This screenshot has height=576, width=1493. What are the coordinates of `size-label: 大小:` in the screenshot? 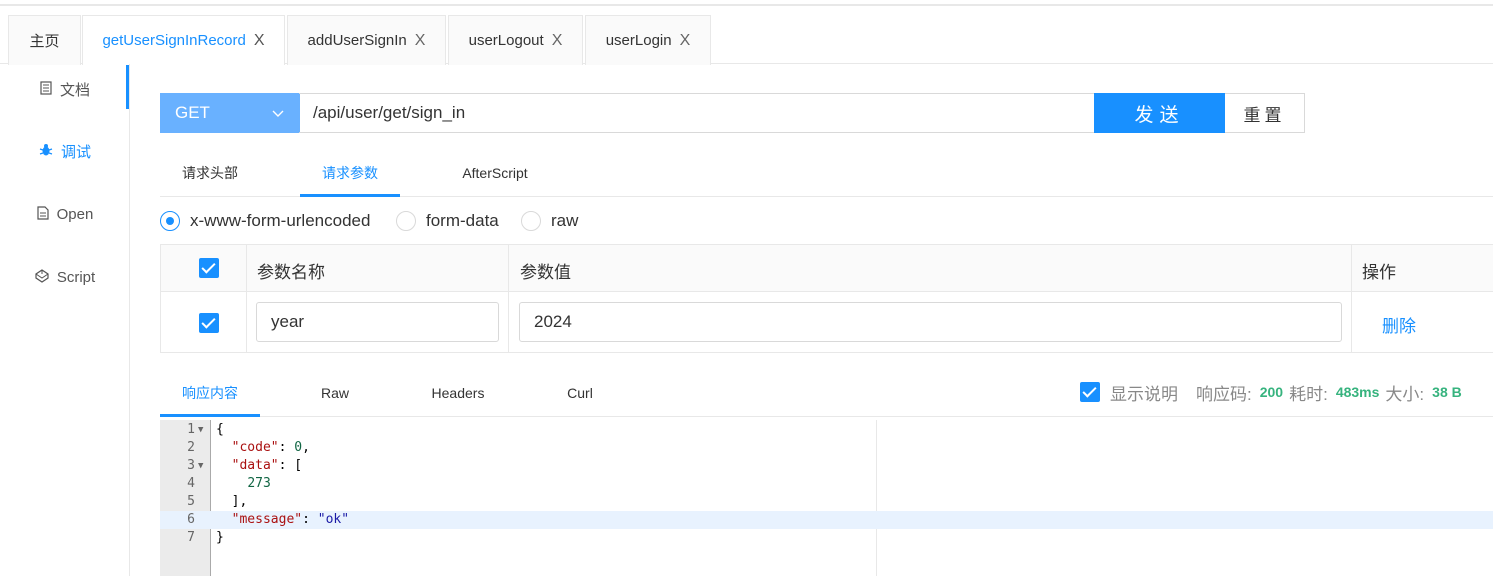 It's located at (1405, 394).